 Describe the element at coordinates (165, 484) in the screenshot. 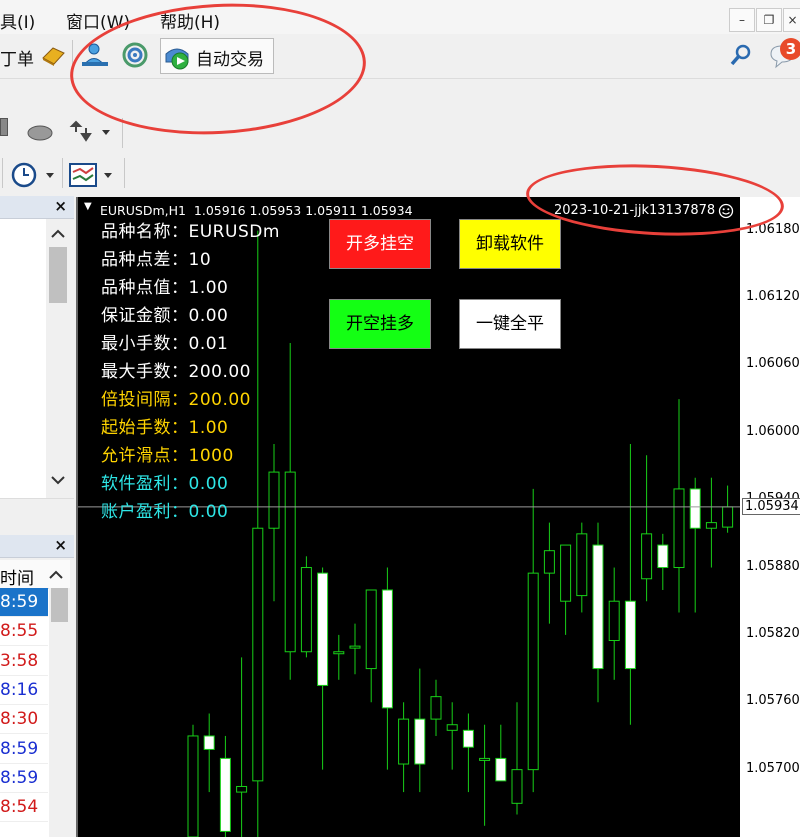

I see `info-line: 软件盈利：0.00` at that location.